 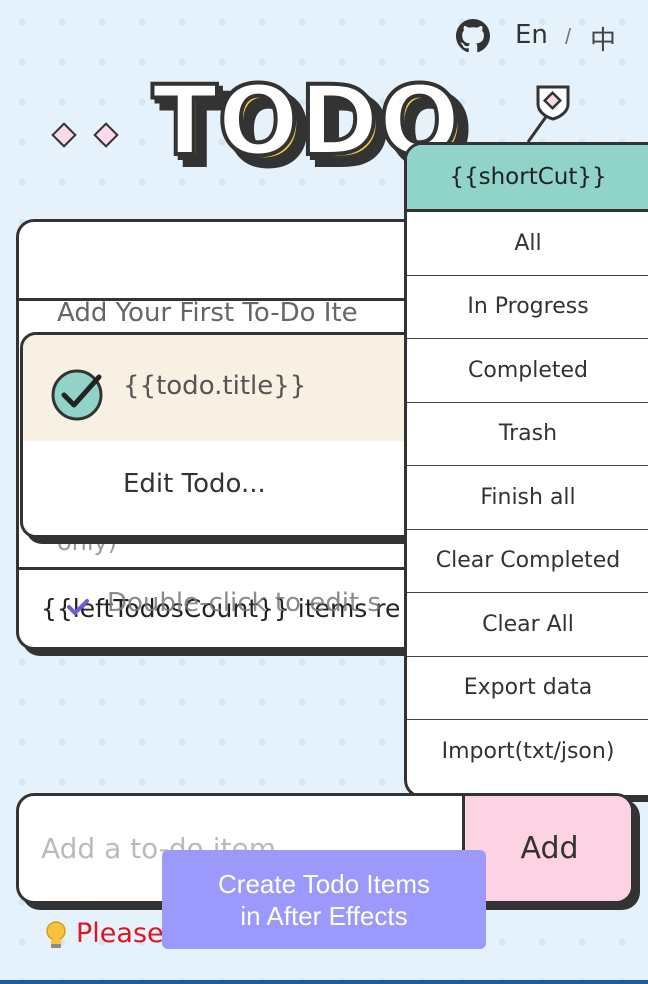 What do you see at coordinates (473, 36) in the screenshot?
I see `github-icon` at bounding box center [473, 36].